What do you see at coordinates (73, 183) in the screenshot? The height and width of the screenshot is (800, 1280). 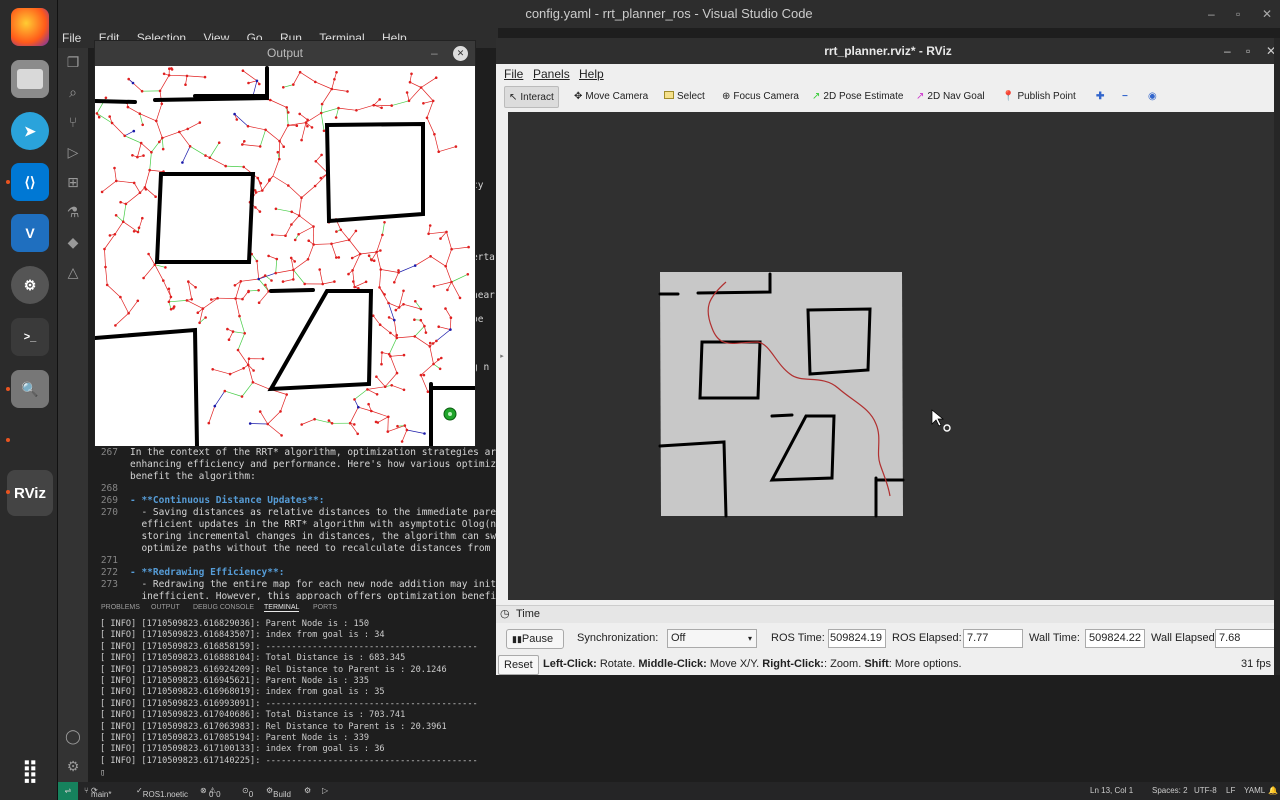 I see `extensions-icon: ⊞` at bounding box center [73, 183].